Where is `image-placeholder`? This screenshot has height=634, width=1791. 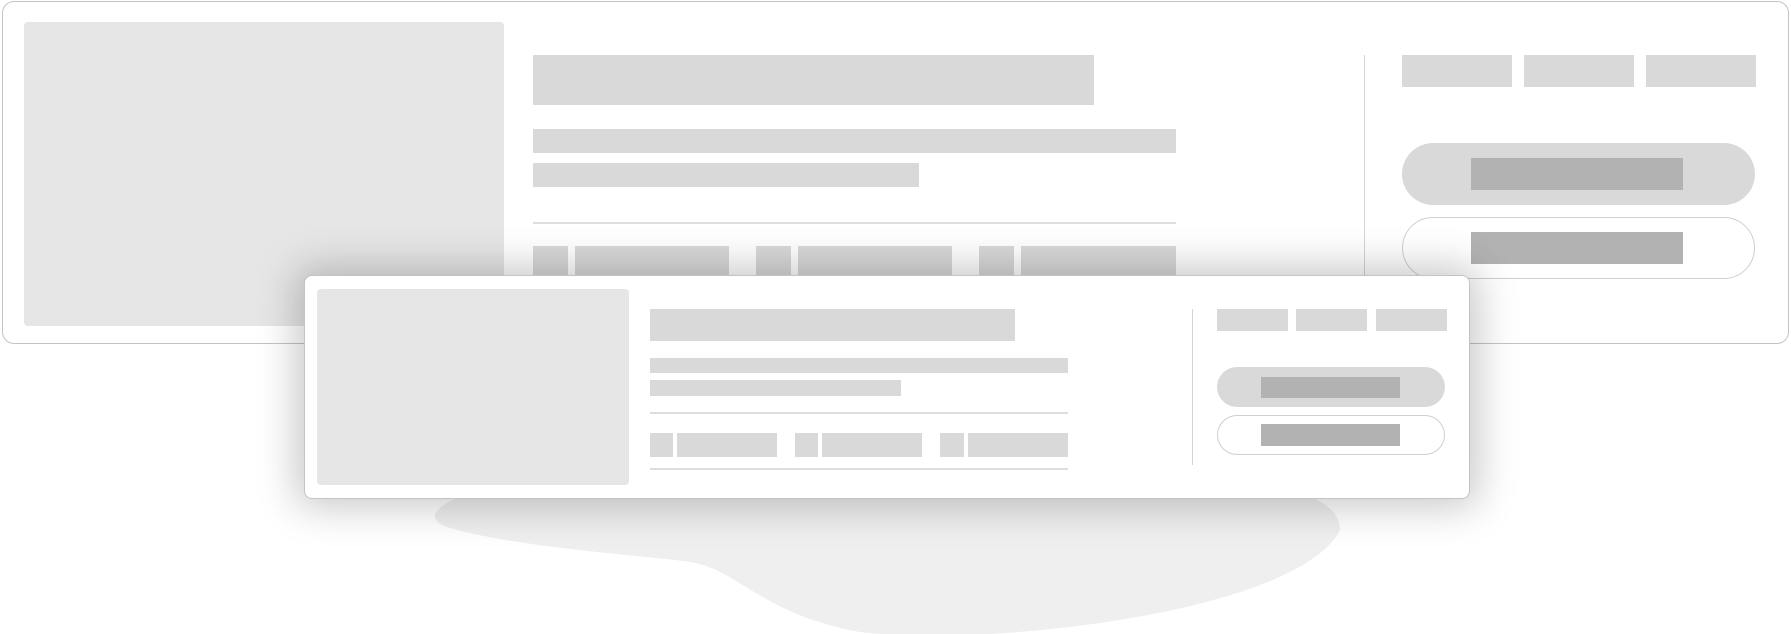
image-placeholder is located at coordinates (473, 387).